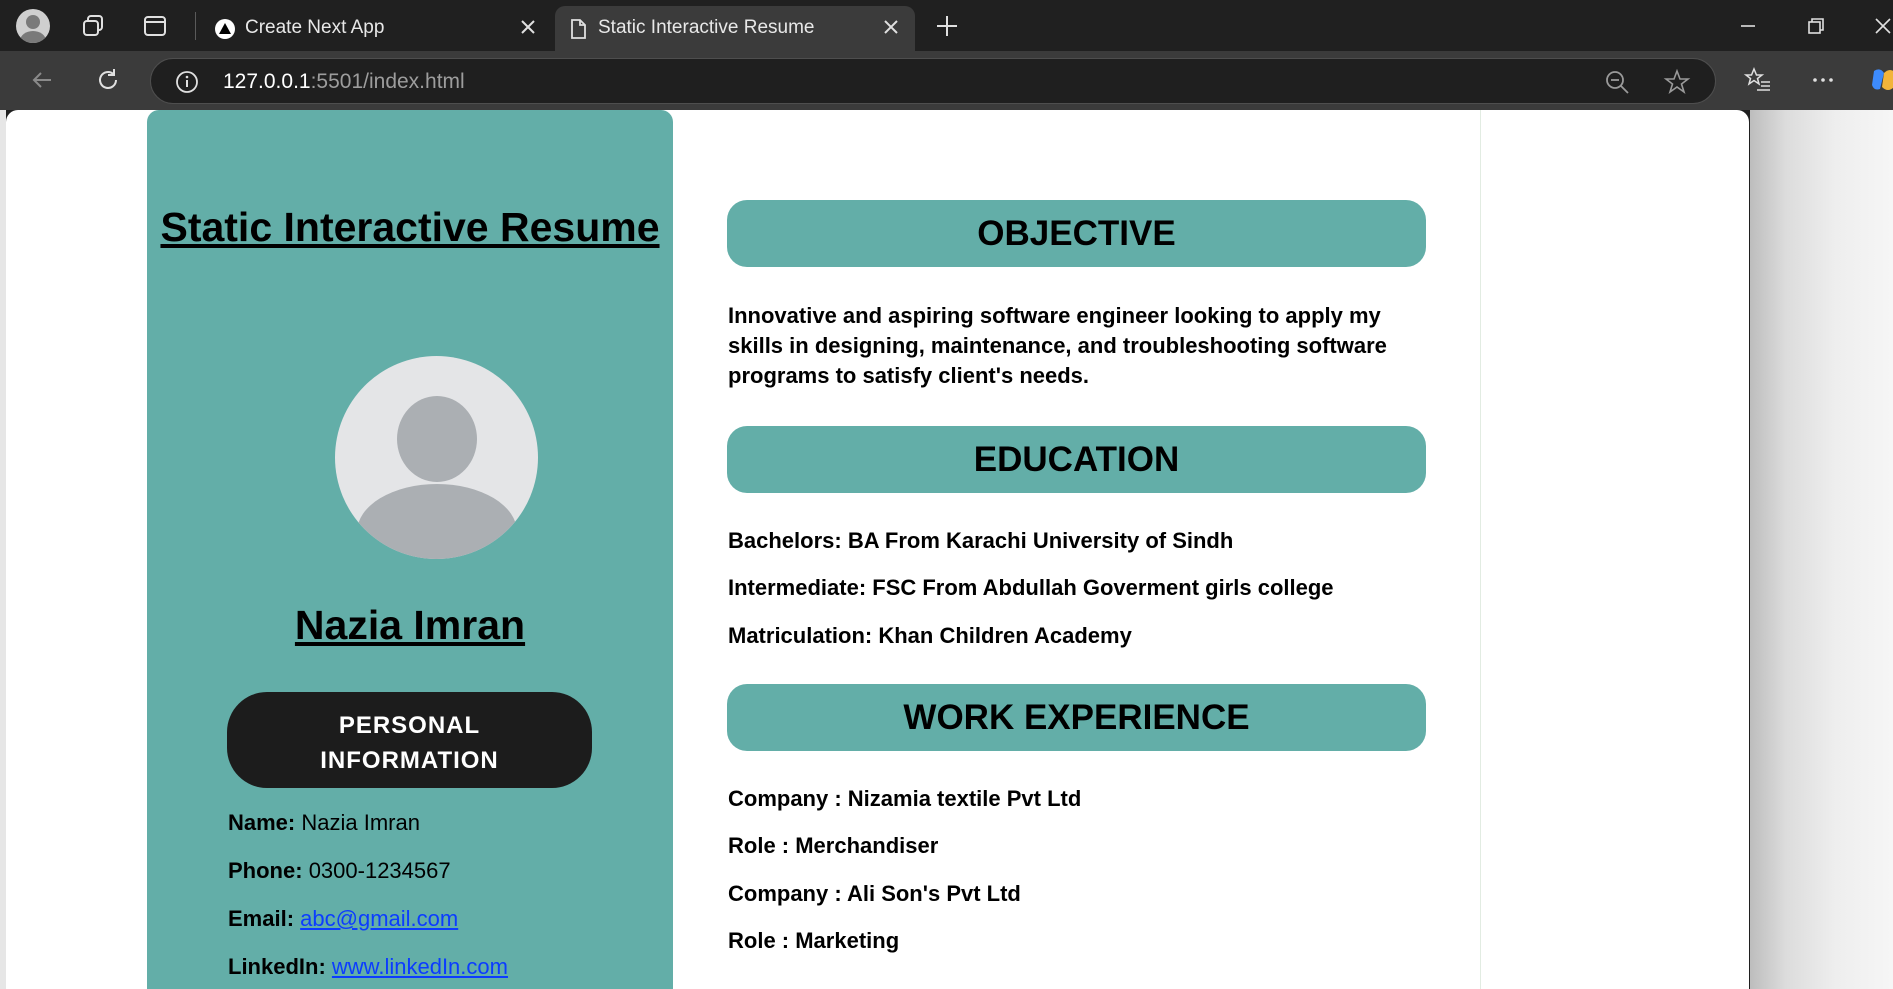 This screenshot has height=989, width=1893. What do you see at coordinates (1821, 549) in the screenshot?
I see `window-shadow` at bounding box center [1821, 549].